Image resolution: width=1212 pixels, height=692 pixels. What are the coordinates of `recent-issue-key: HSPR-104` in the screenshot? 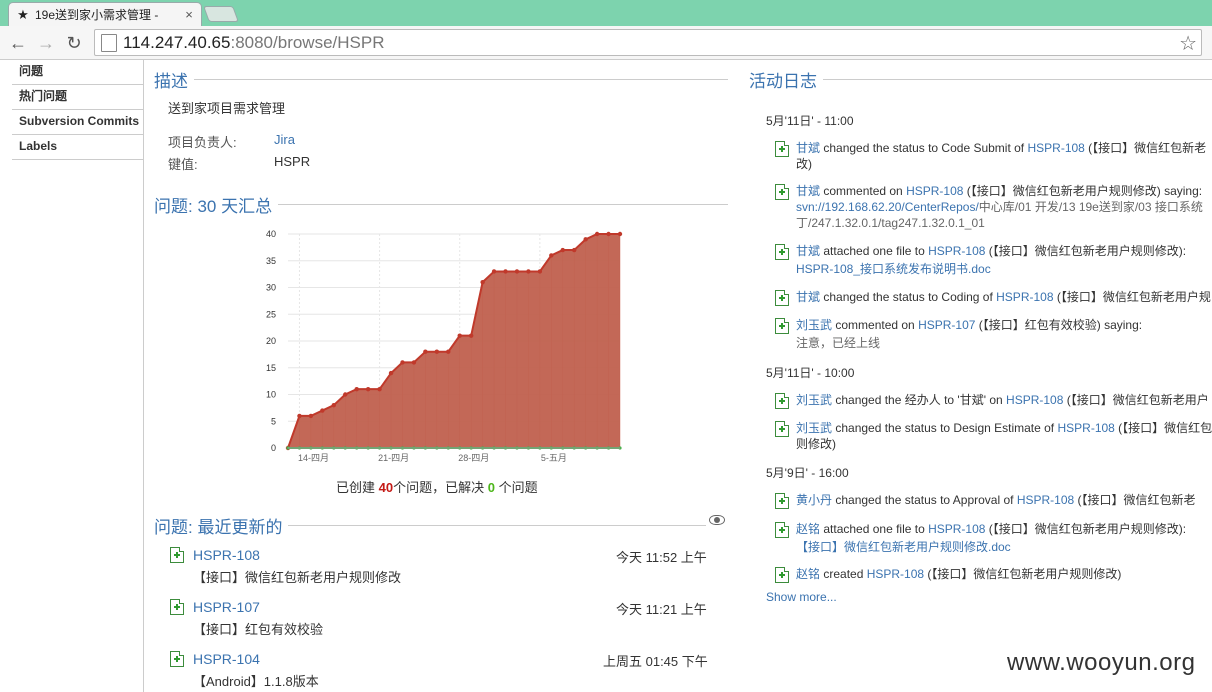 It's located at (226, 659).